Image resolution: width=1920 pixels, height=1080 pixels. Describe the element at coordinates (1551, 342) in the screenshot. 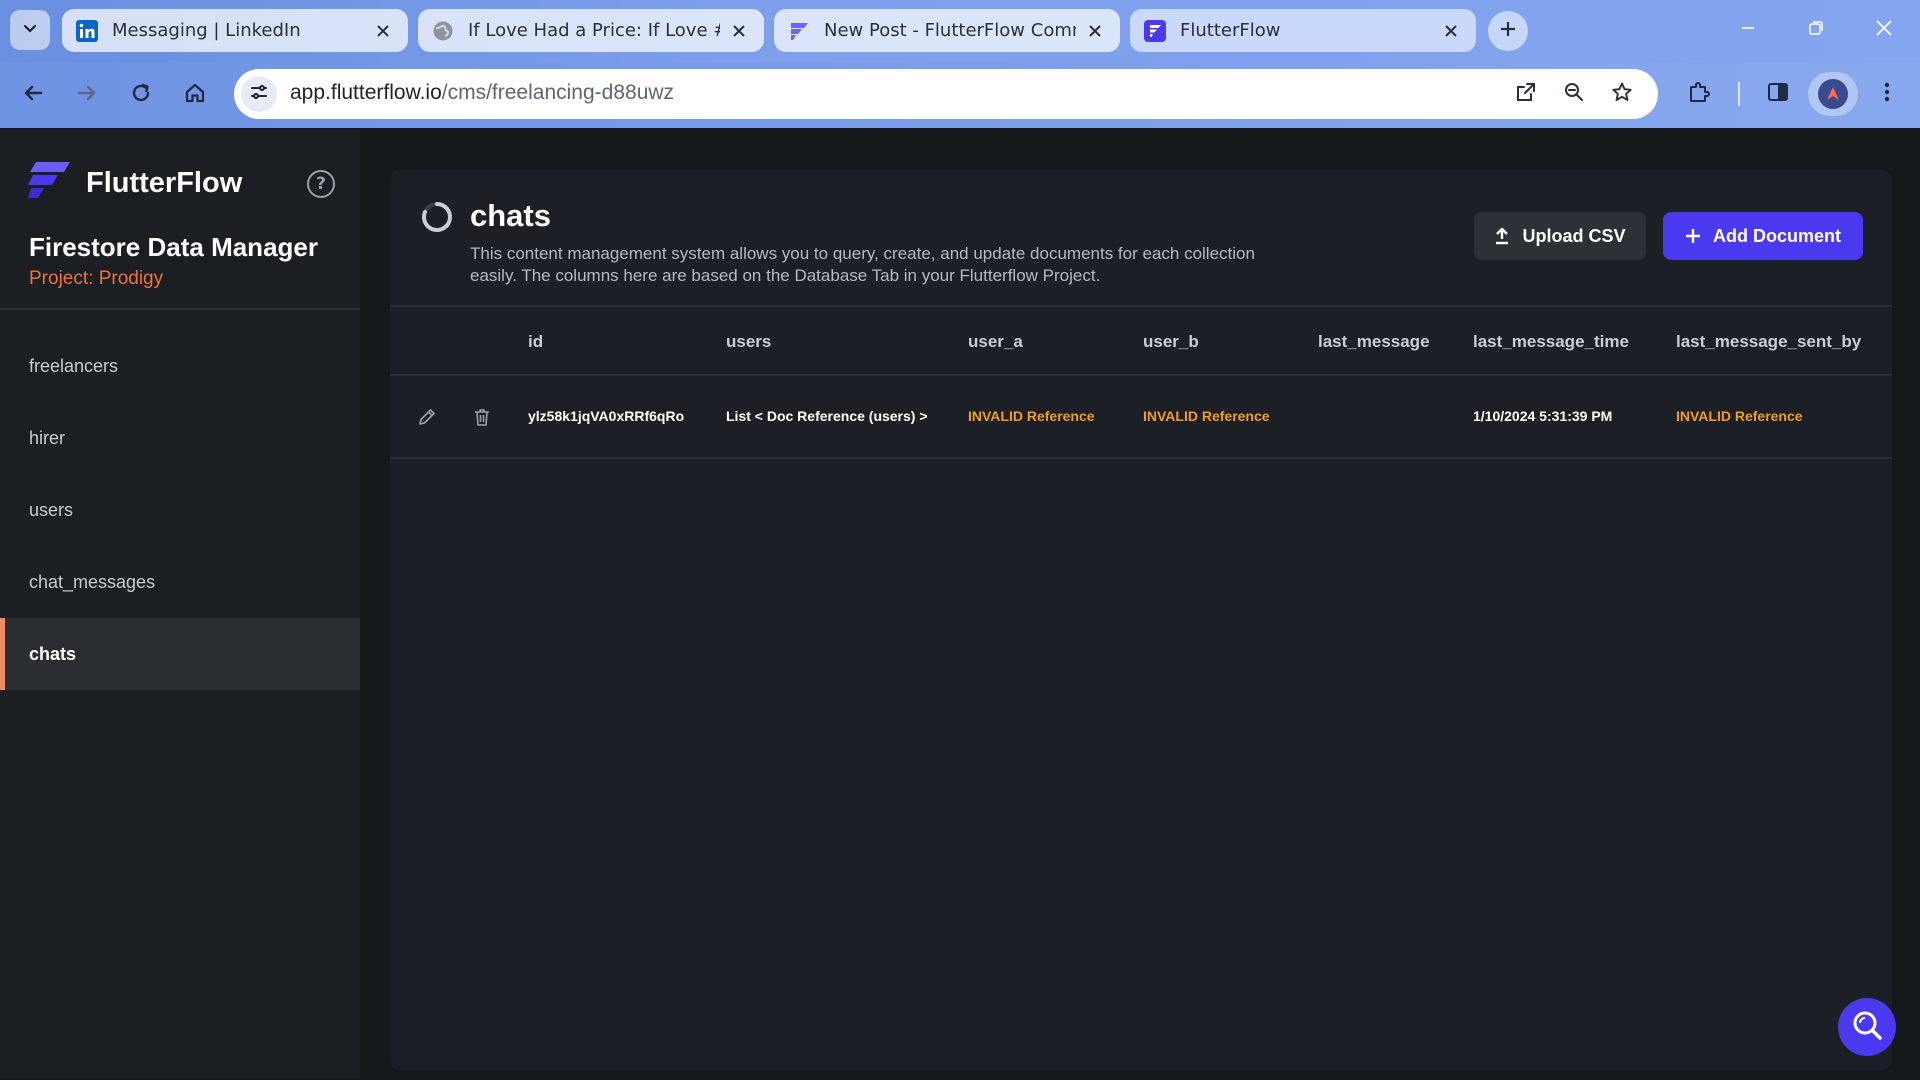

I see `column-header-last-message-time: last_message_time` at that location.